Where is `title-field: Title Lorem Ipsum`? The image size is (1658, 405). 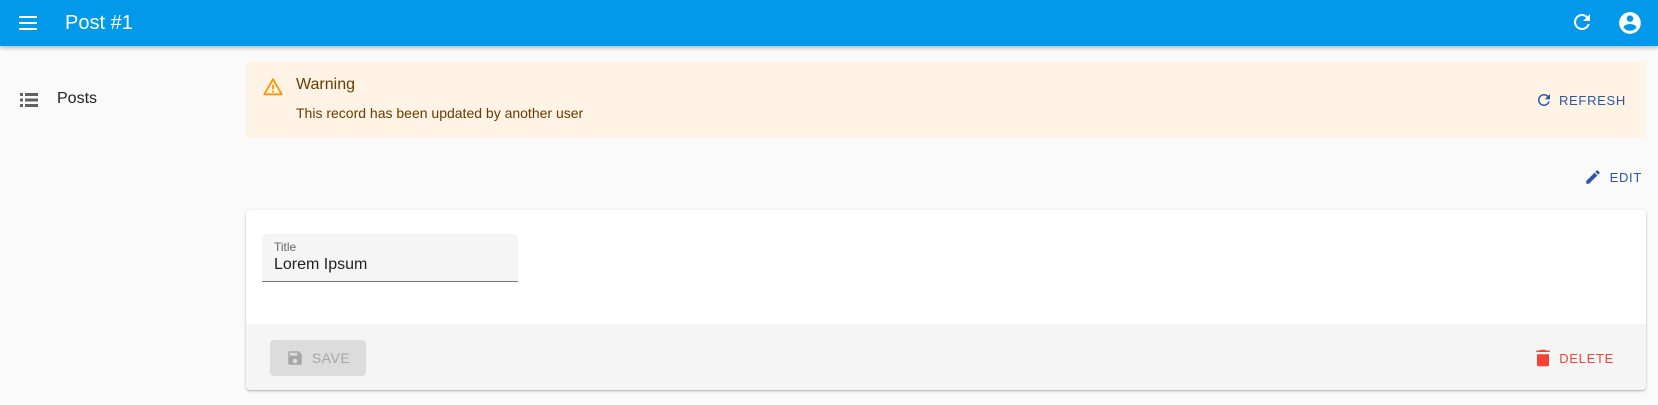 title-field: Title Lorem Ipsum is located at coordinates (390, 258).